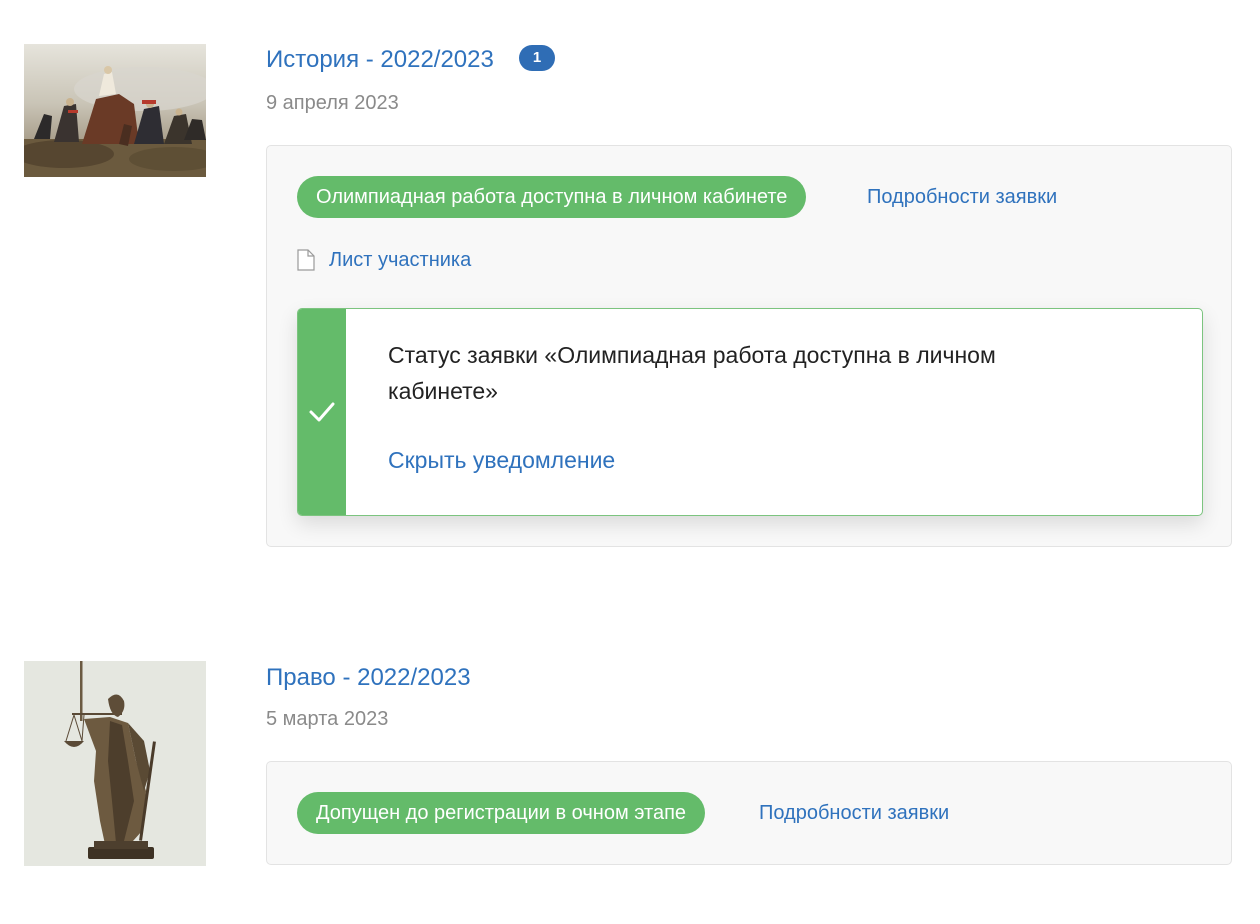 The width and height of the screenshot is (1260, 924). I want to click on status-pill: Допущен до регистрации в очном этапе, so click(501, 813).